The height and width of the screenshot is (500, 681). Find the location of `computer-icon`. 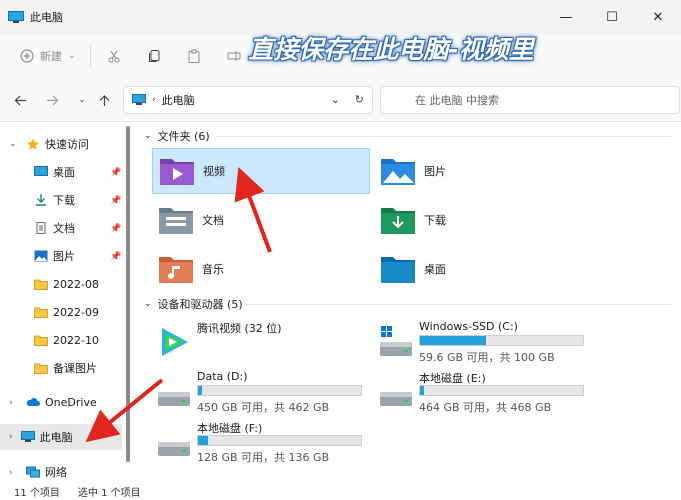

computer-icon is located at coordinates (139, 99).